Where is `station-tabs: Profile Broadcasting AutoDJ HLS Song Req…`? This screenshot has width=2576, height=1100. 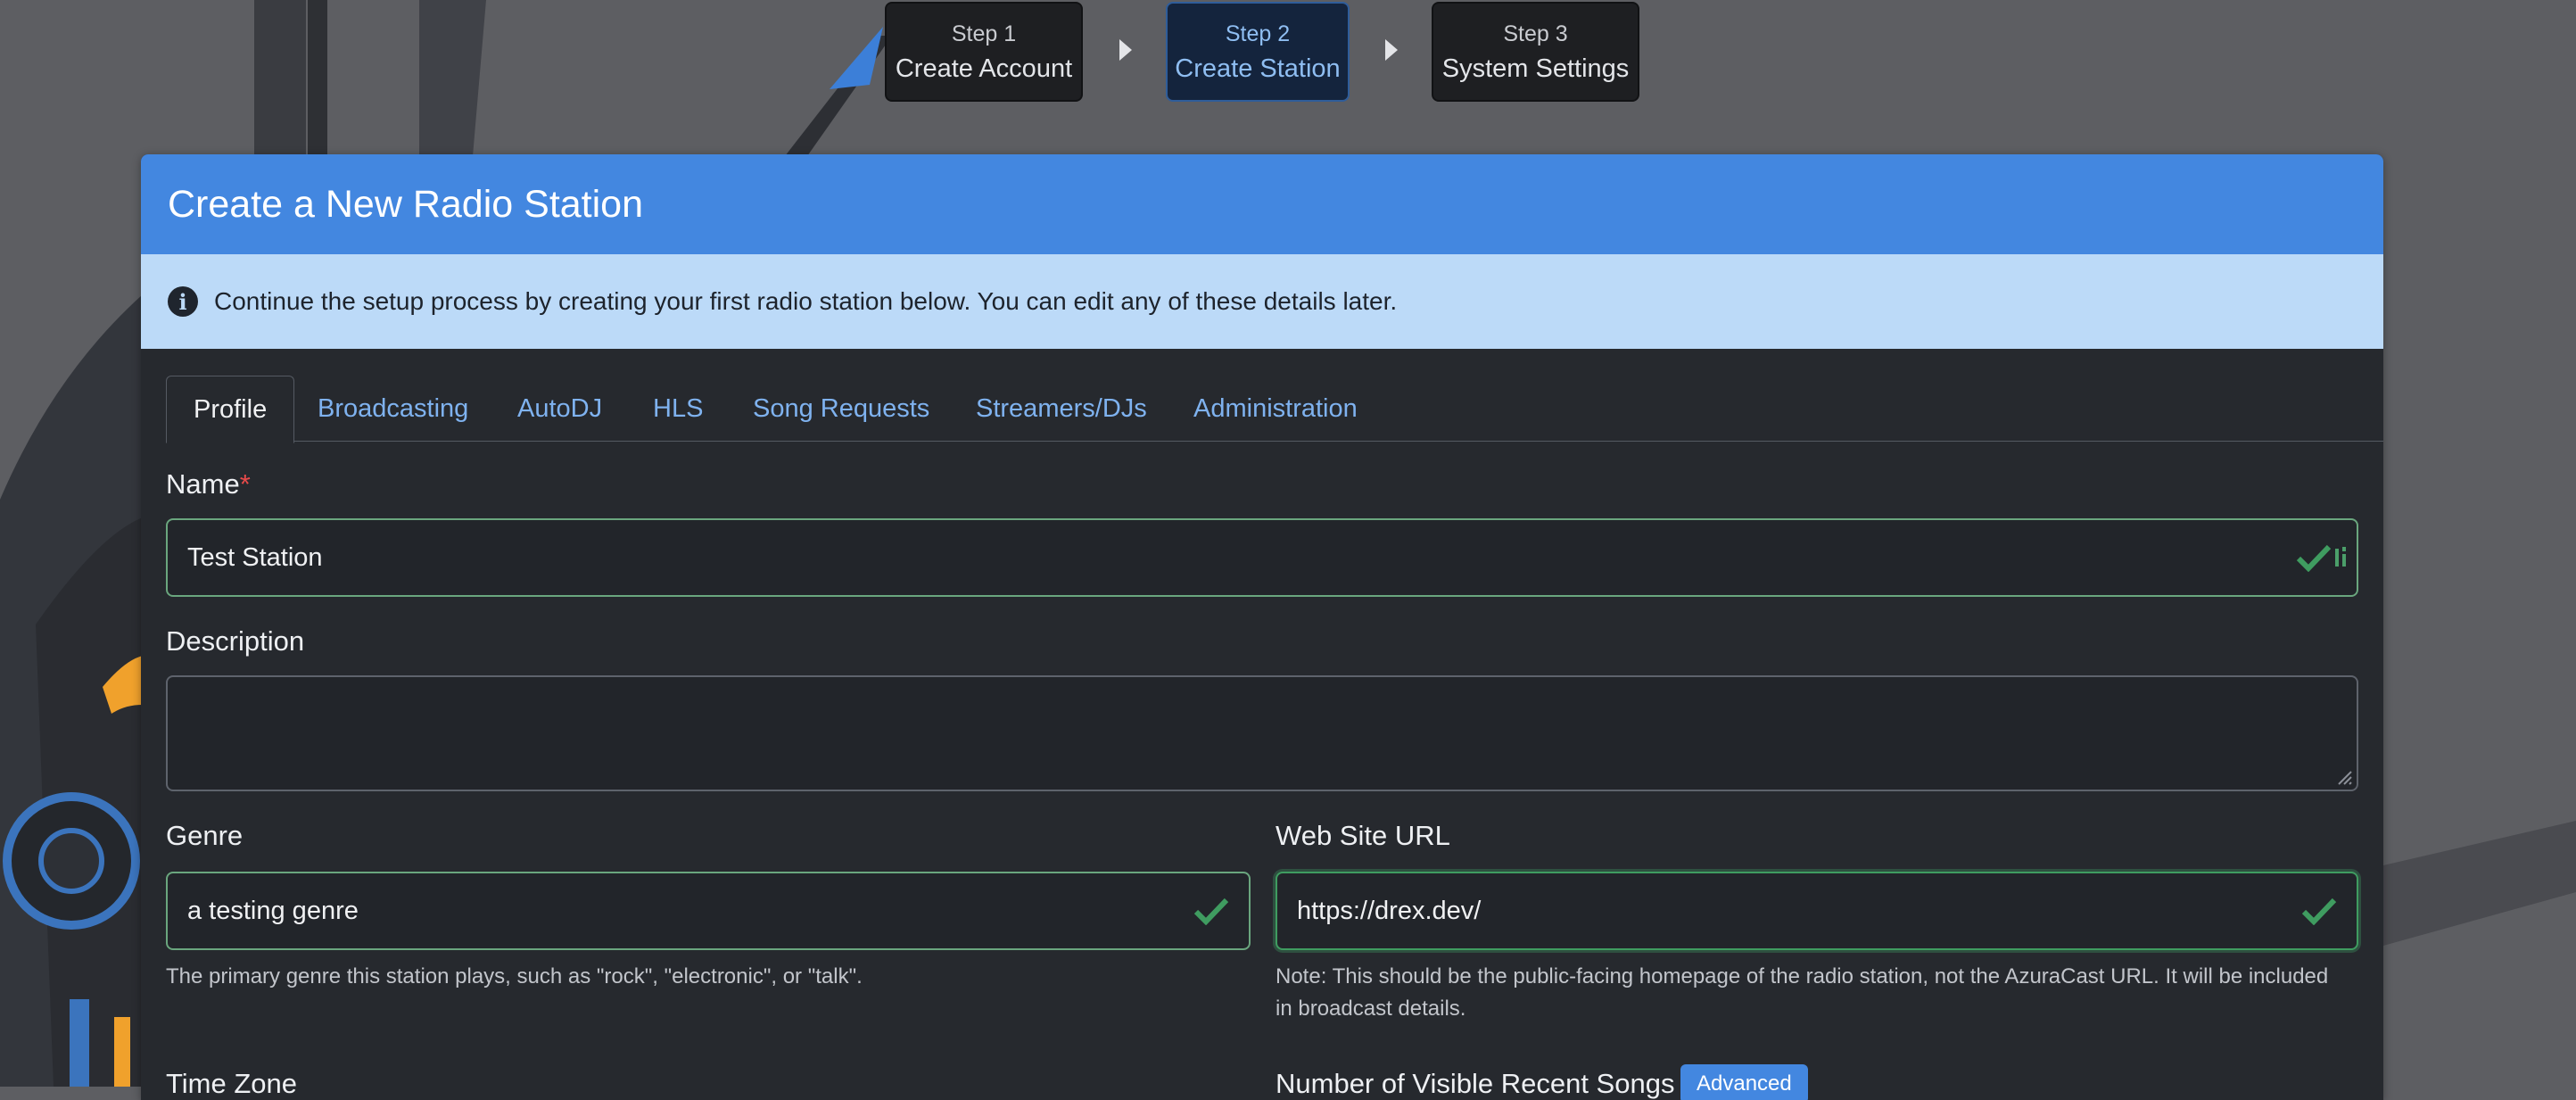
station-tabs: Profile Broadcasting AutoDJ HLS Song Req… is located at coordinates (1262, 396).